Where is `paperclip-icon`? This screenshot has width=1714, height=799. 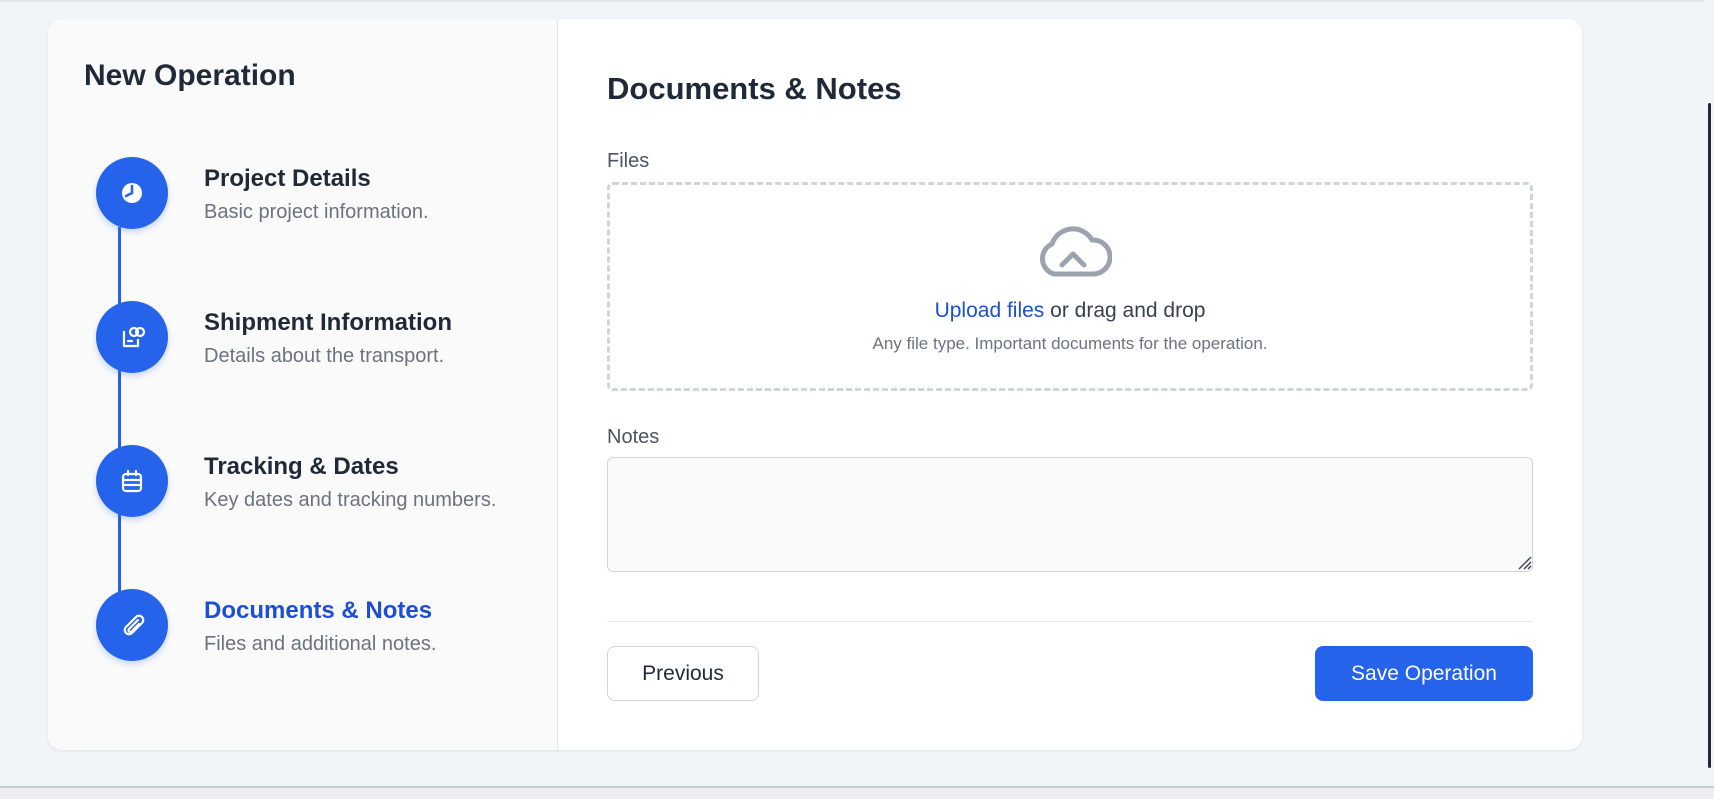 paperclip-icon is located at coordinates (132, 625).